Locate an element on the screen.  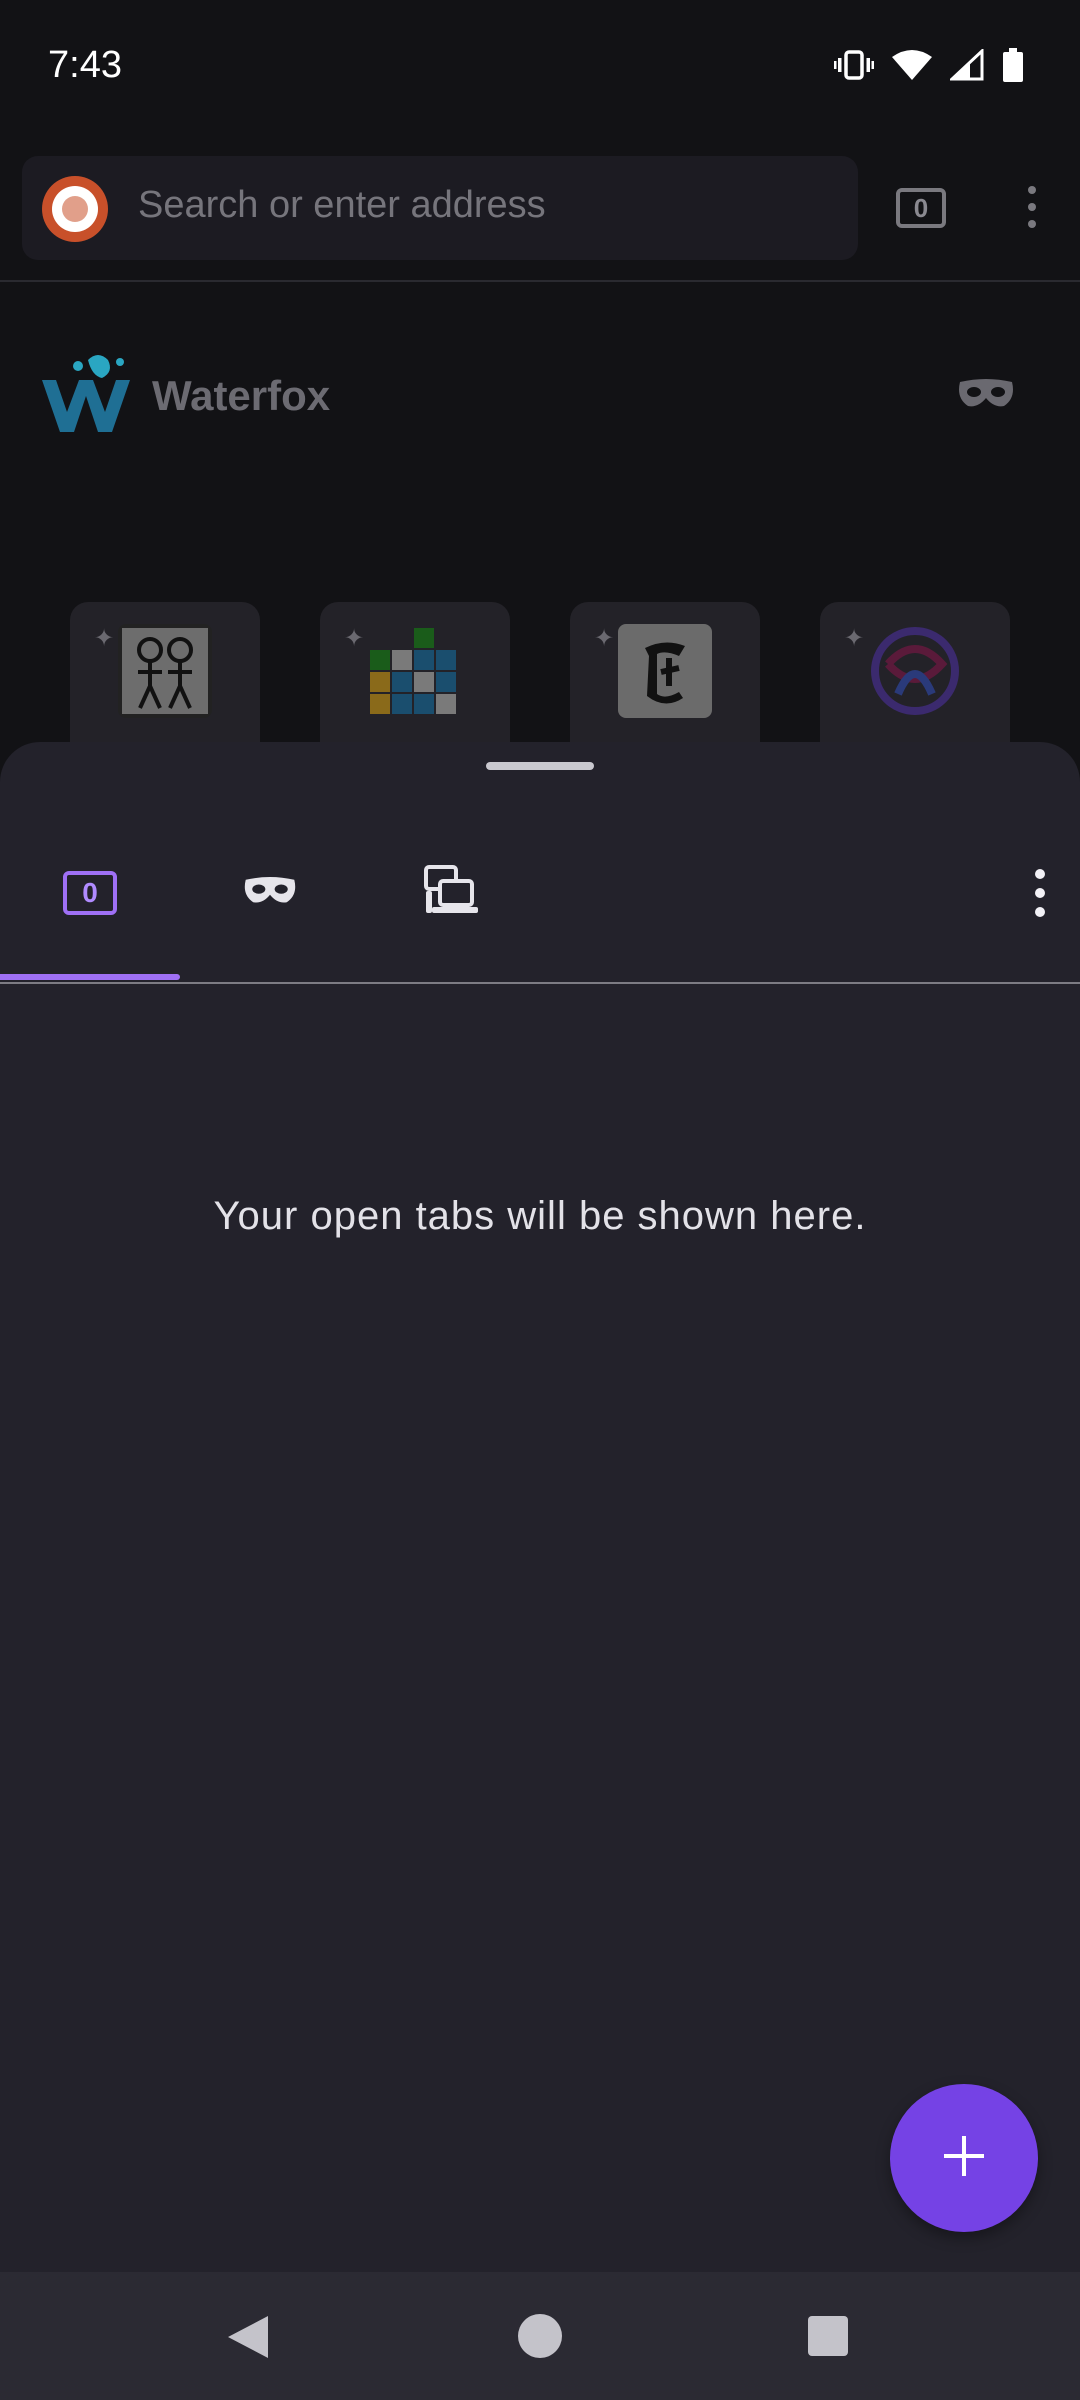
tab-counter-icon: 0 is located at coordinates (90, 893).